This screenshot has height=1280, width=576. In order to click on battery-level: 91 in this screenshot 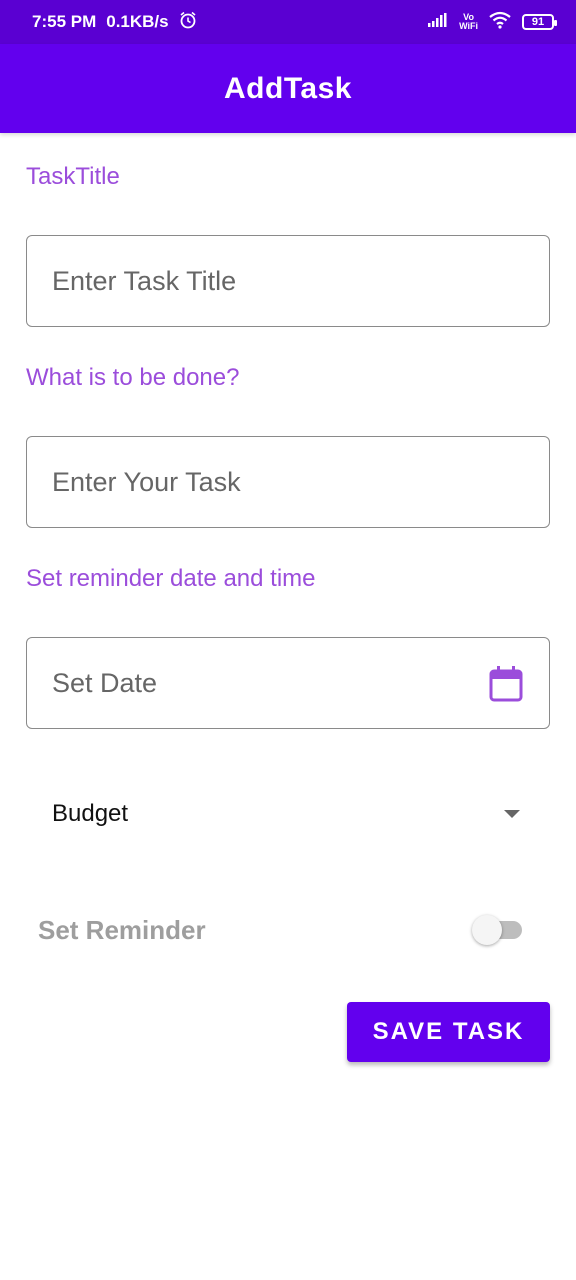, I will do `click(538, 22)`.